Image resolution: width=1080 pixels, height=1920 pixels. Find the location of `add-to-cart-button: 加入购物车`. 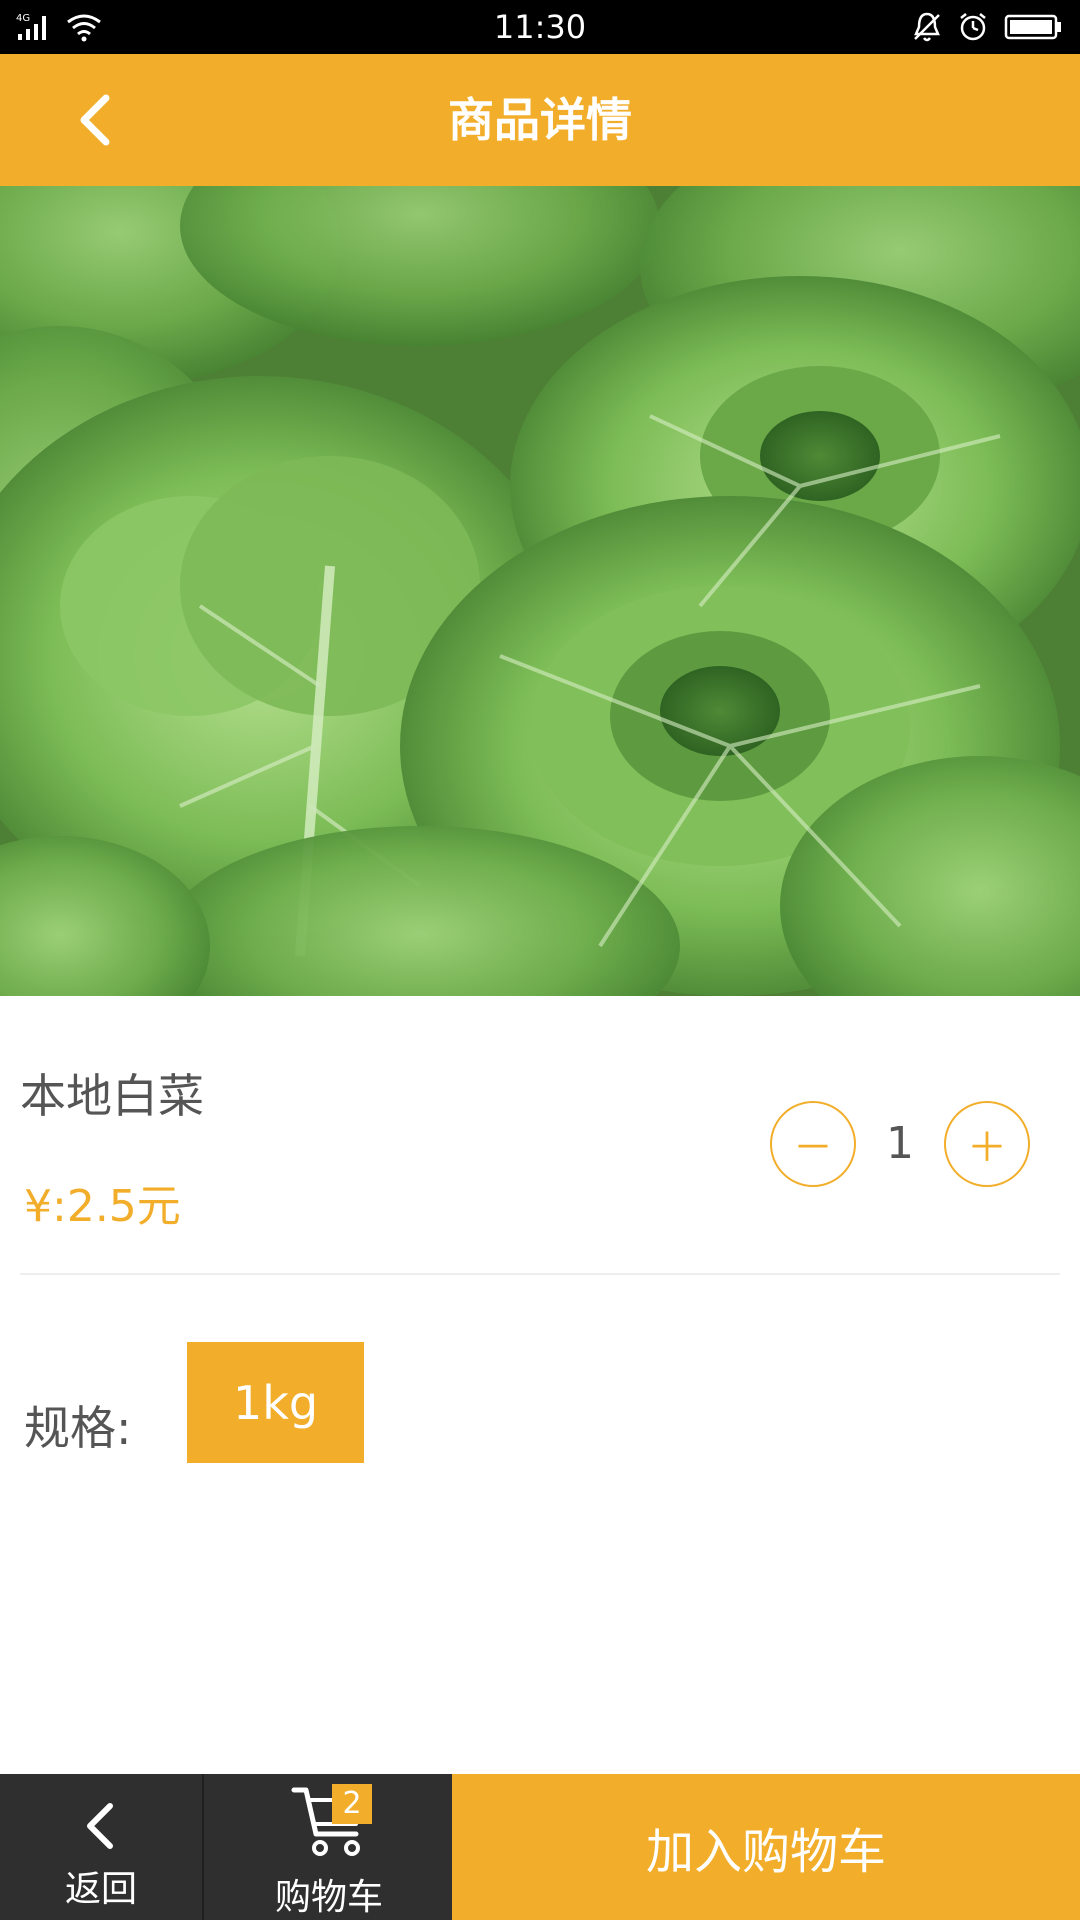

add-to-cart-button: 加入购物车 is located at coordinates (766, 1847).